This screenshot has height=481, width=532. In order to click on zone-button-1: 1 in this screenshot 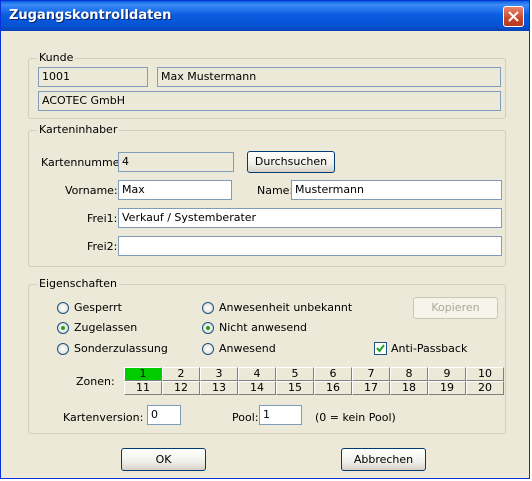, I will do `click(143, 374)`.